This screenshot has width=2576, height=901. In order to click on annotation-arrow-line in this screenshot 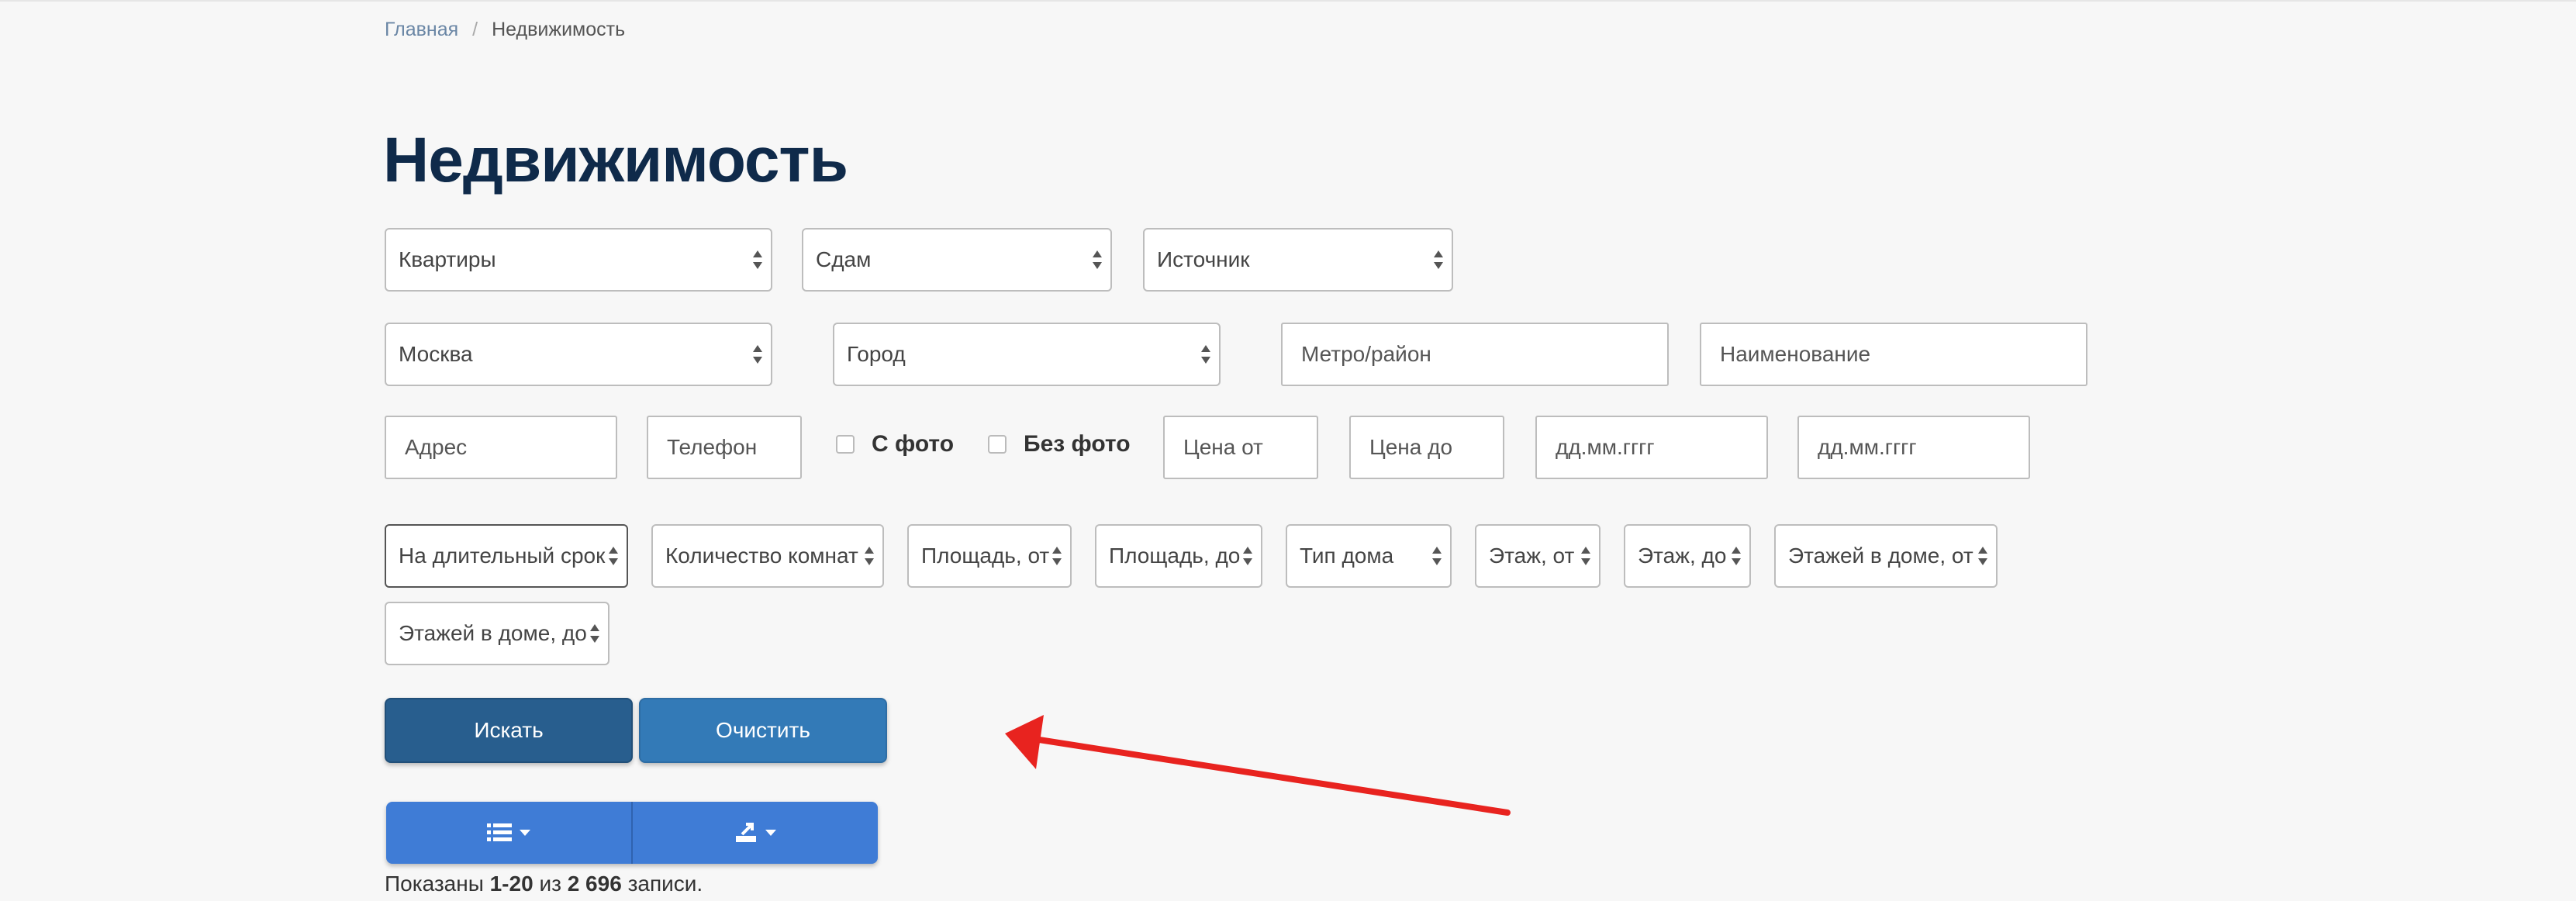, I will do `click(1273, 777)`.